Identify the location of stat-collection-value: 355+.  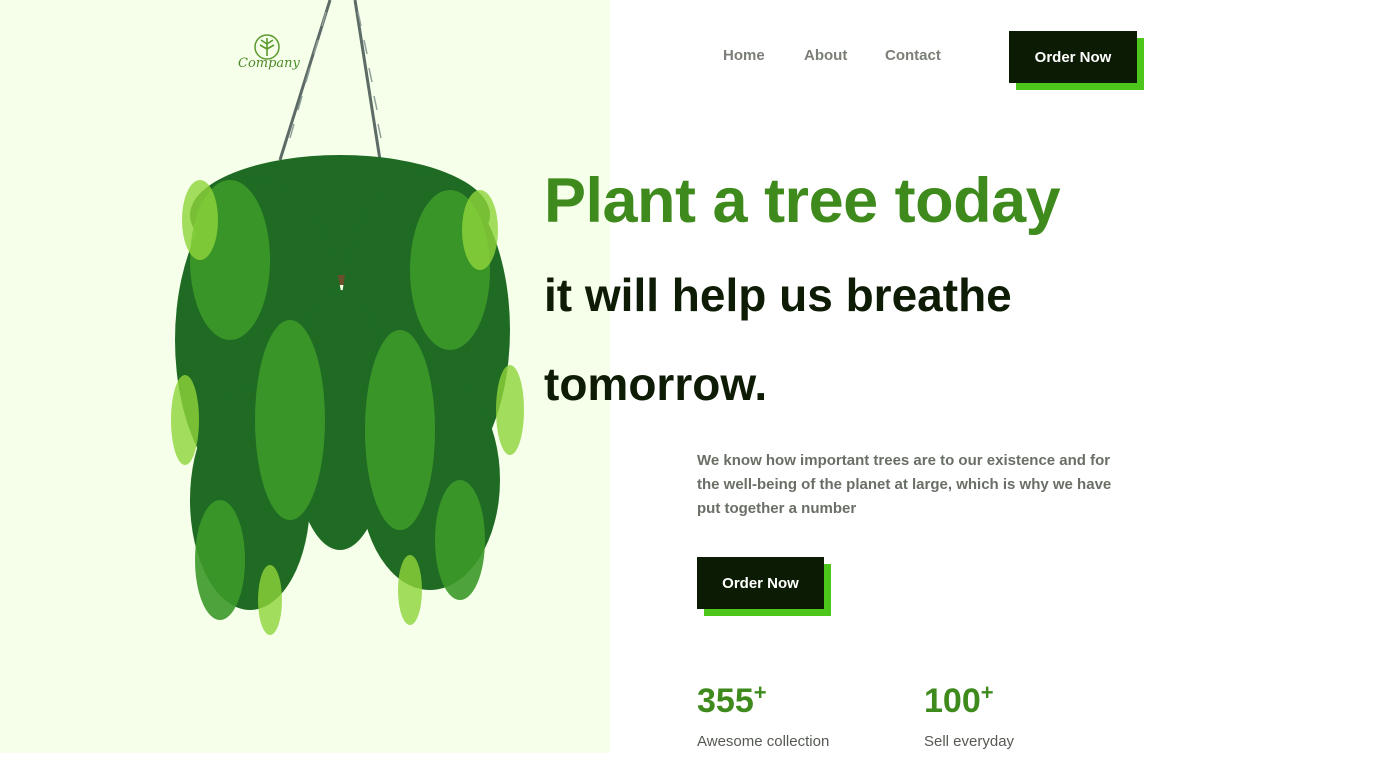
(732, 700).